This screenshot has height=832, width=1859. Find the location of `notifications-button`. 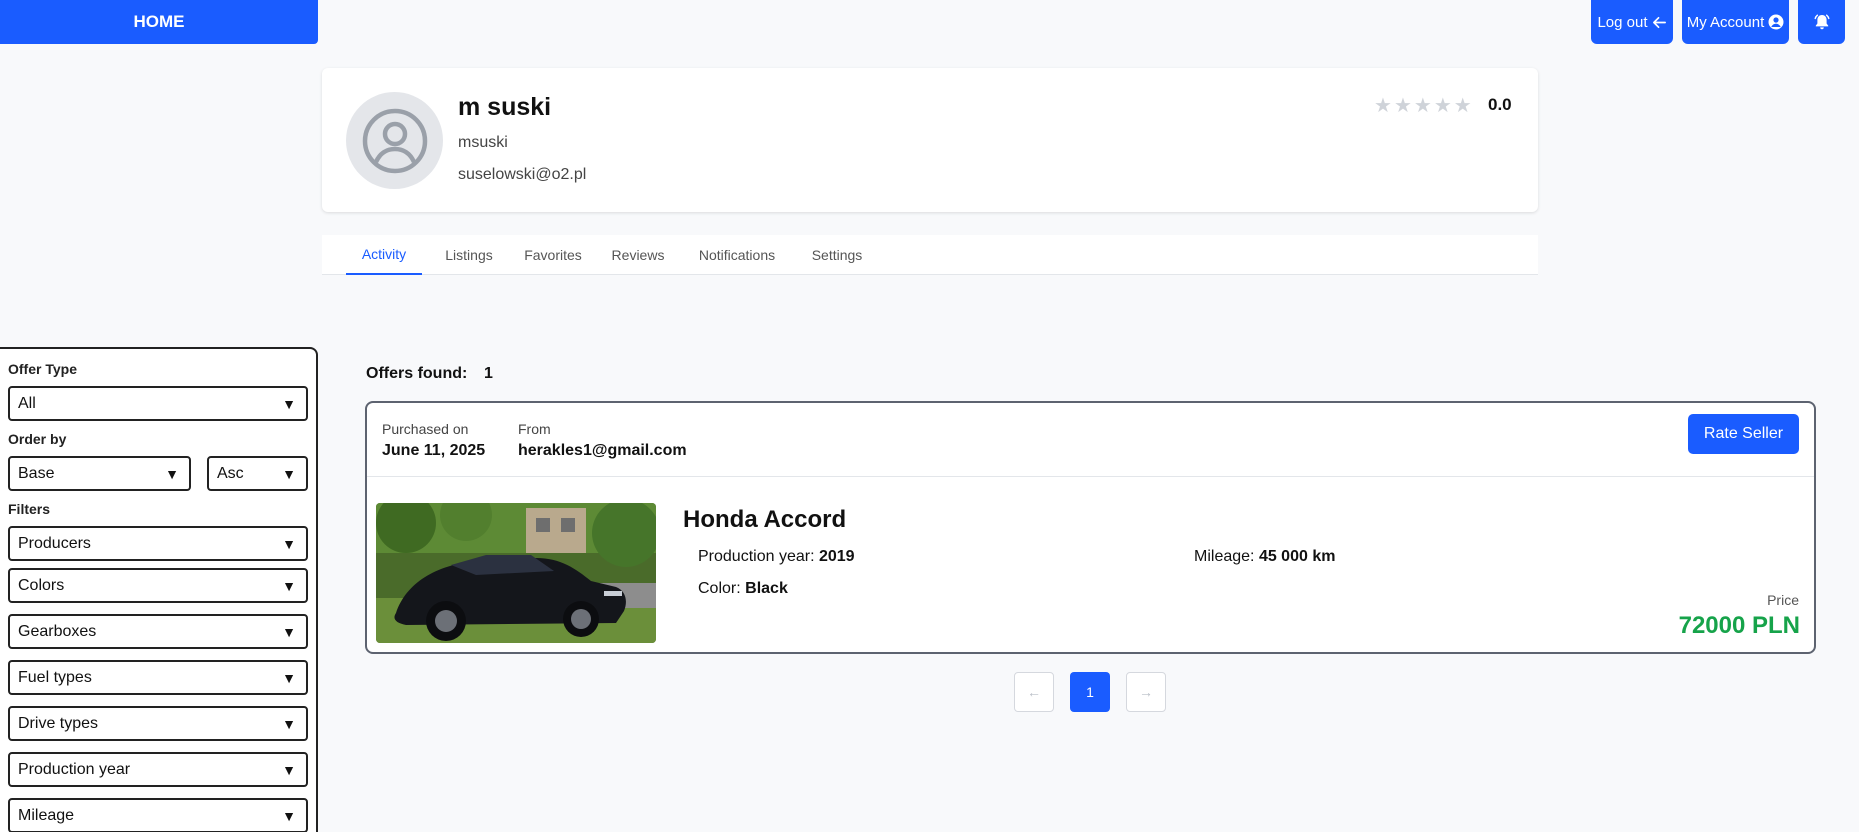

notifications-button is located at coordinates (1821, 22).